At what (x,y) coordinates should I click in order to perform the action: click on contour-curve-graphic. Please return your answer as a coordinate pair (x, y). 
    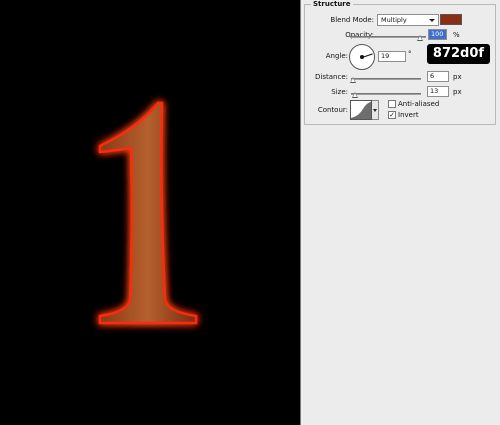
    Looking at the image, I should click on (361, 110).